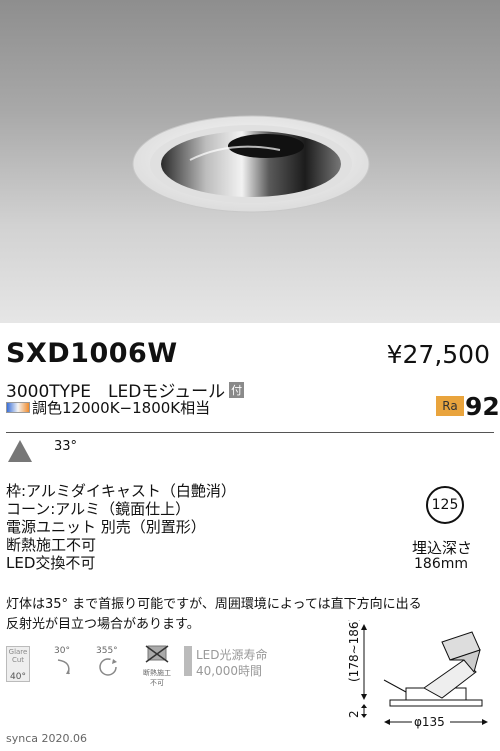  I want to click on beam-angle-value: 33°, so click(66, 446).